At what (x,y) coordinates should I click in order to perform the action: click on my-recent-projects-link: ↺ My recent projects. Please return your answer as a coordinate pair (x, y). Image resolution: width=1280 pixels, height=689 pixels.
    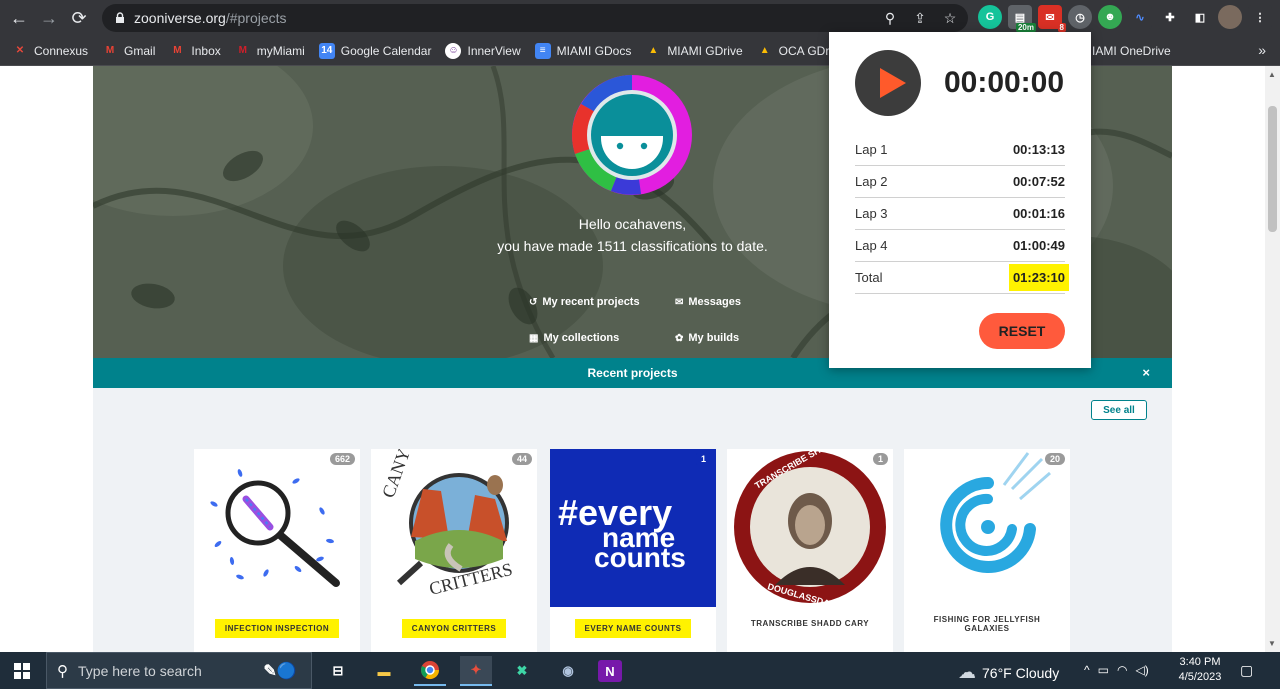
    Looking at the image, I should click on (584, 302).